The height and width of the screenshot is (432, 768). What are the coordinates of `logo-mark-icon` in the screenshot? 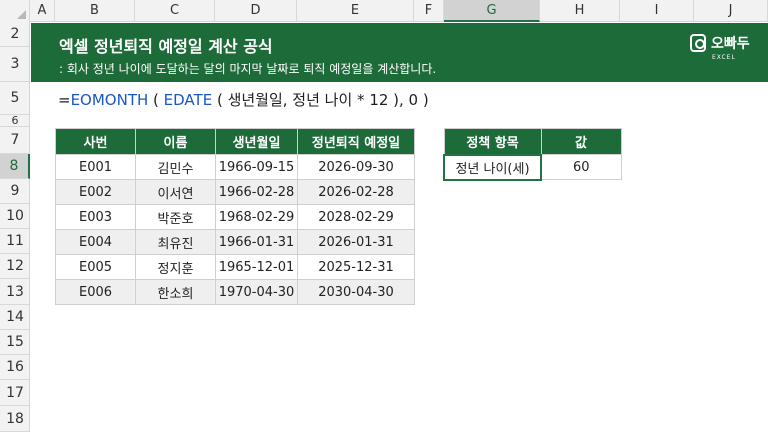 It's located at (698, 43).